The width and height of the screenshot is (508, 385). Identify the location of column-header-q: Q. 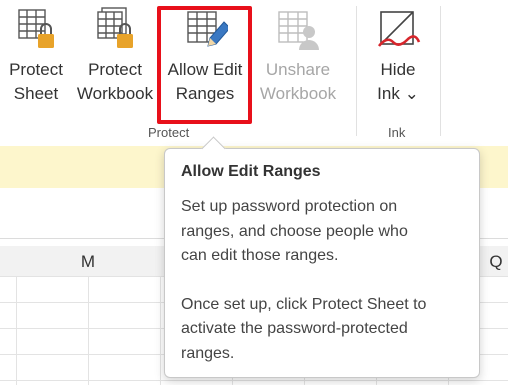
(496, 261).